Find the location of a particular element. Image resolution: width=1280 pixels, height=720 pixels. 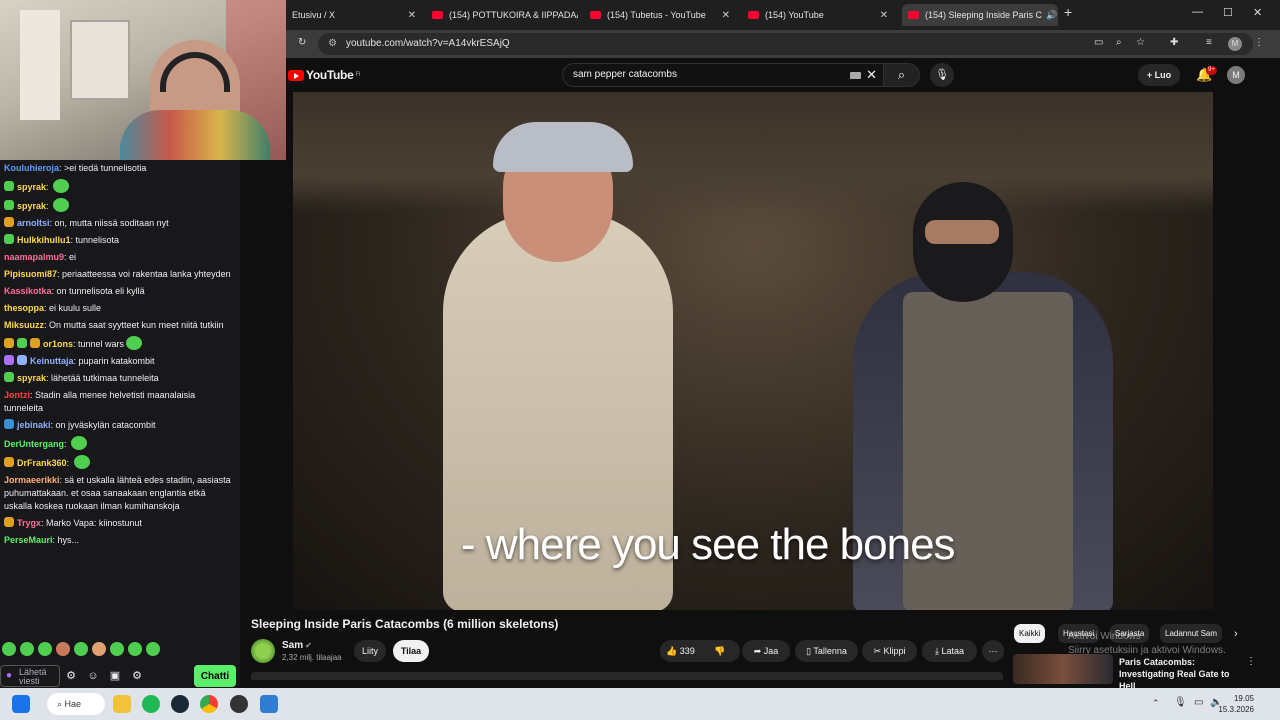

taskbar-search: ⌕ Hae is located at coordinates (76, 704).